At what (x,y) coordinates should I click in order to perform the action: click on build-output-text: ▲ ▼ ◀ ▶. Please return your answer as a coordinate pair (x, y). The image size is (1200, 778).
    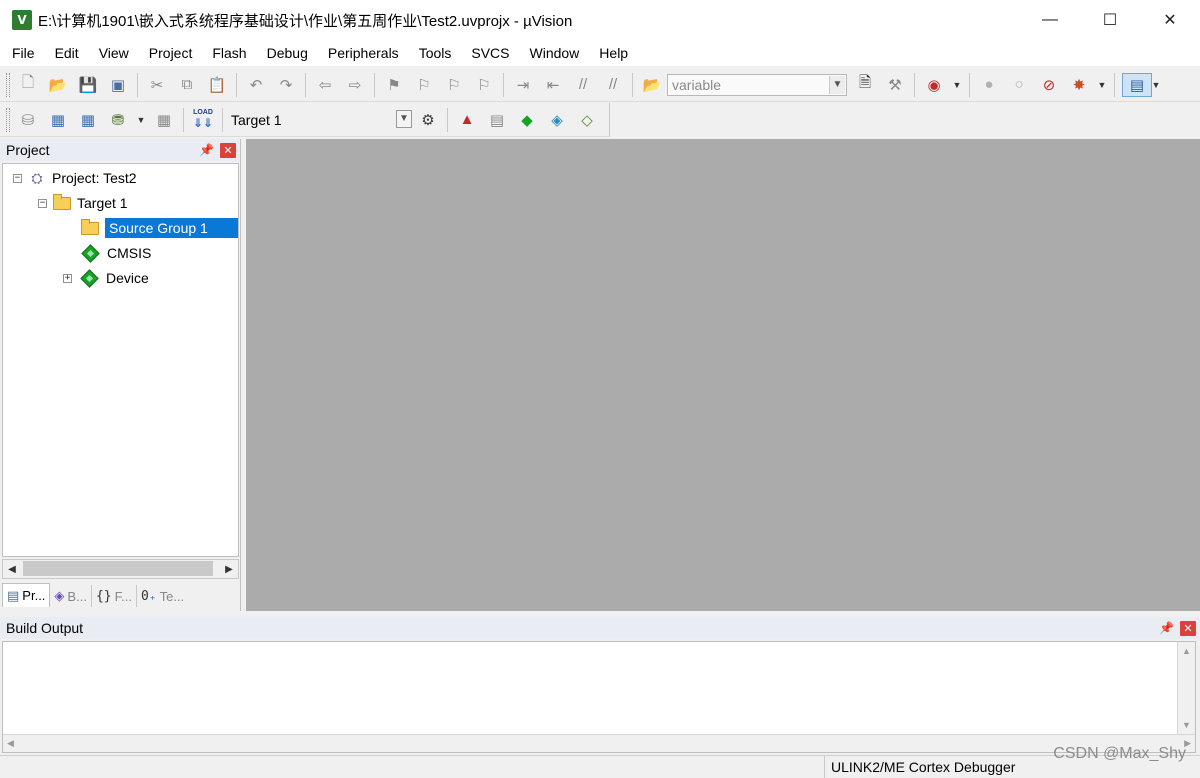
    Looking at the image, I should click on (599, 697).